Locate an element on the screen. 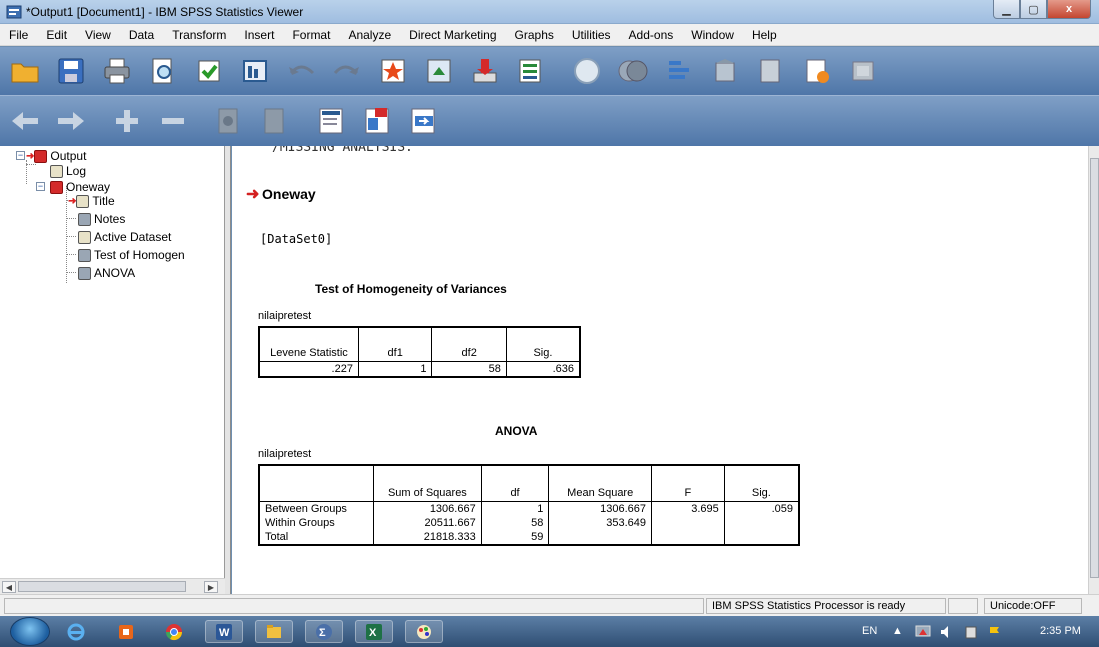 This screenshot has height=647, width=1099. scroll-left-icon: ◀ is located at coordinates (9, 587).